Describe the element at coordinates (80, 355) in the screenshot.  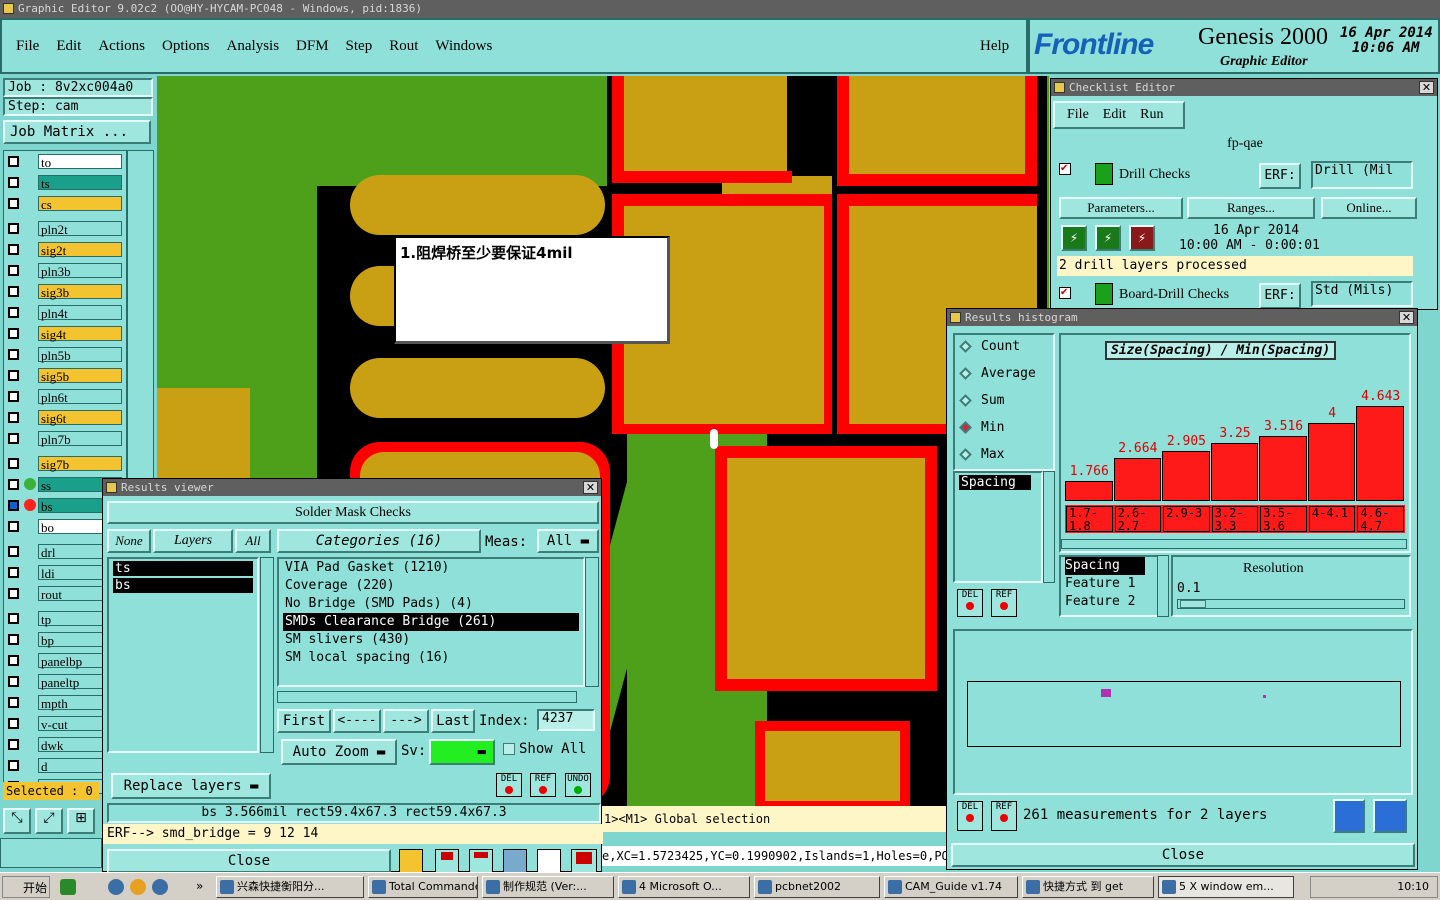
I see `layer-name: pln5b` at that location.